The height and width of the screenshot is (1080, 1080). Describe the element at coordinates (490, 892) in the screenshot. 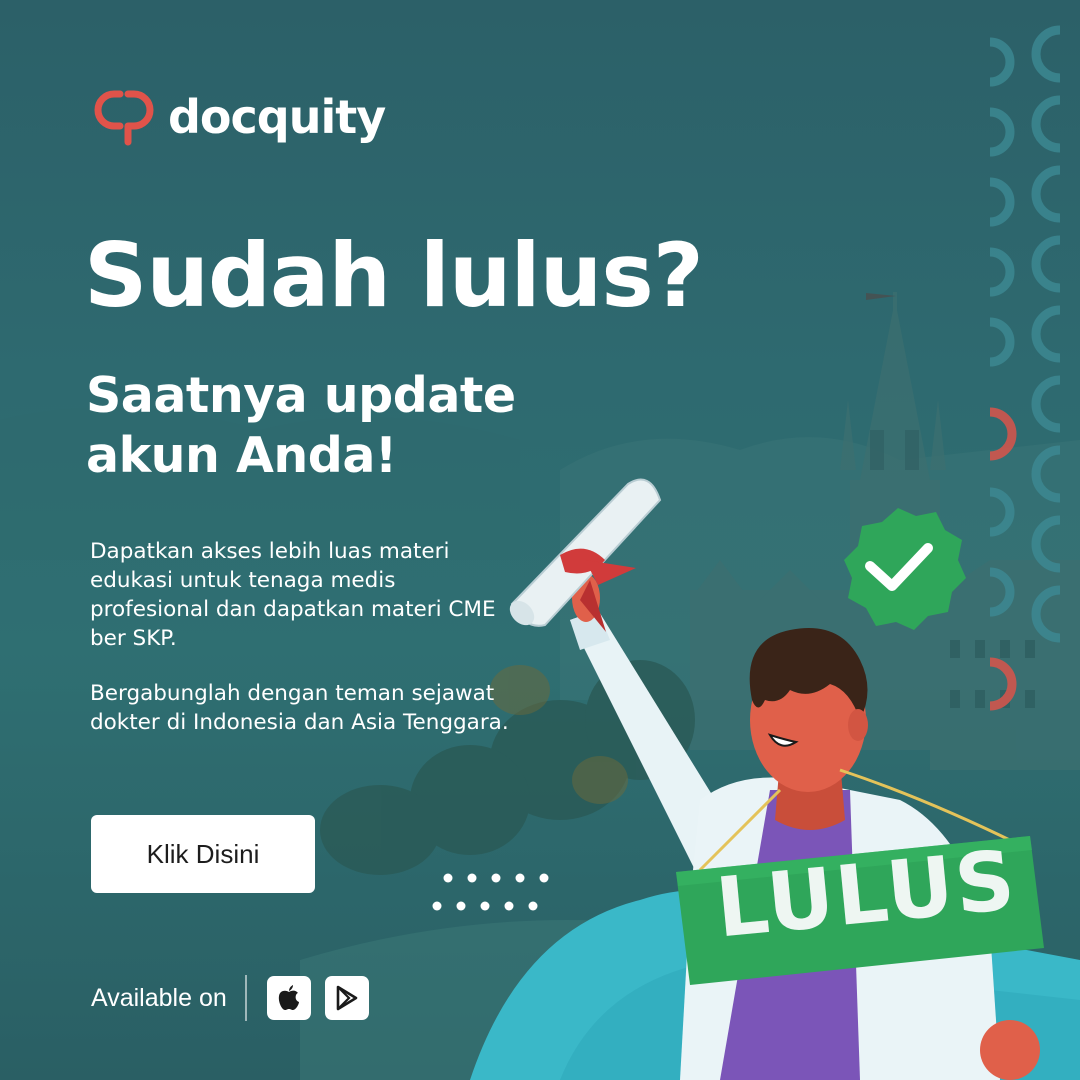

I see `dots-decoration` at that location.